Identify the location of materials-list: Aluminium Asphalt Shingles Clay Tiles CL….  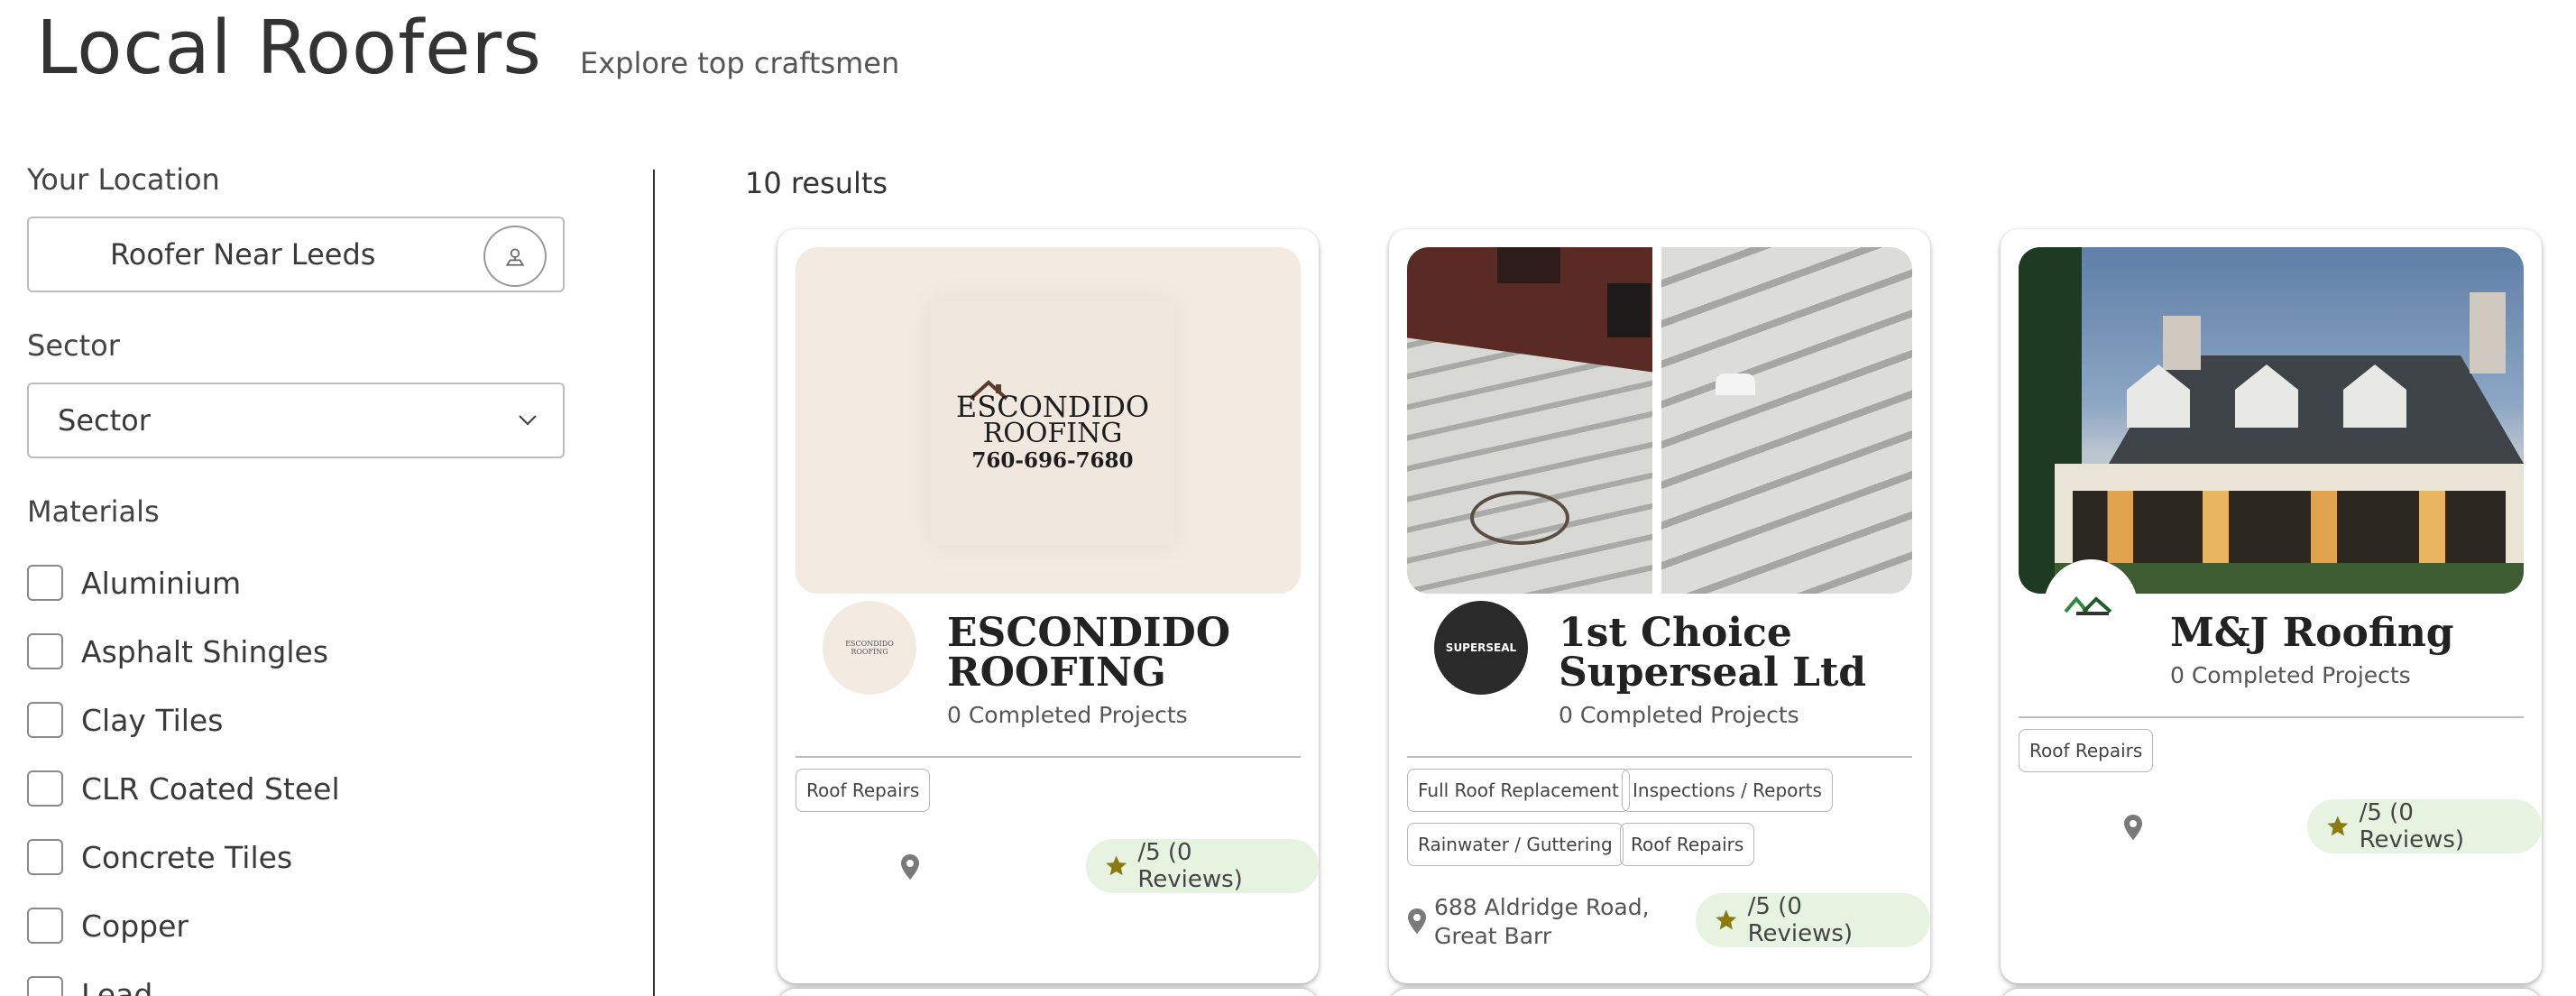
(297, 772).